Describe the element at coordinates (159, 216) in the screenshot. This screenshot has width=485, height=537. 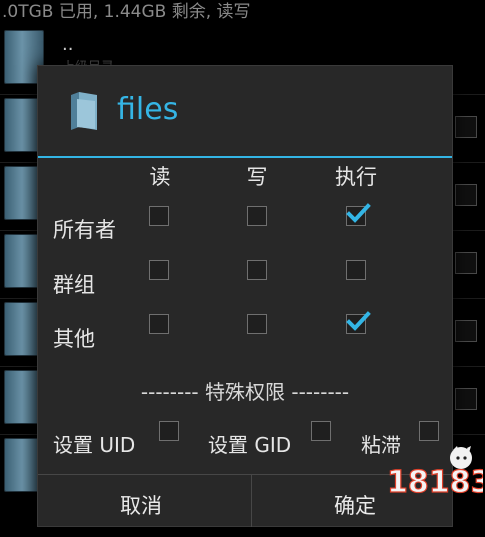
I see `owner-read-checkbox` at that location.